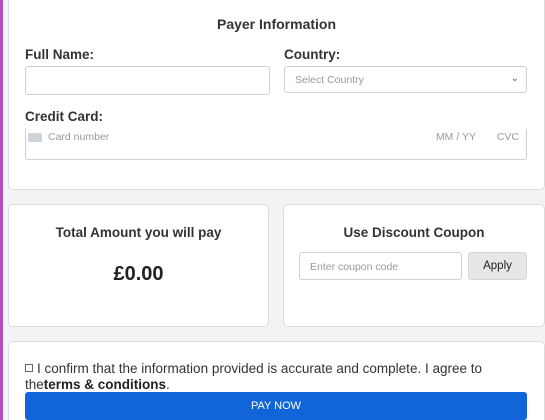 The height and width of the screenshot is (420, 545). What do you see at coordinates (168, 384) in the screenshot?
I see `confirmation-period: .` at bounding box center [168, 384].